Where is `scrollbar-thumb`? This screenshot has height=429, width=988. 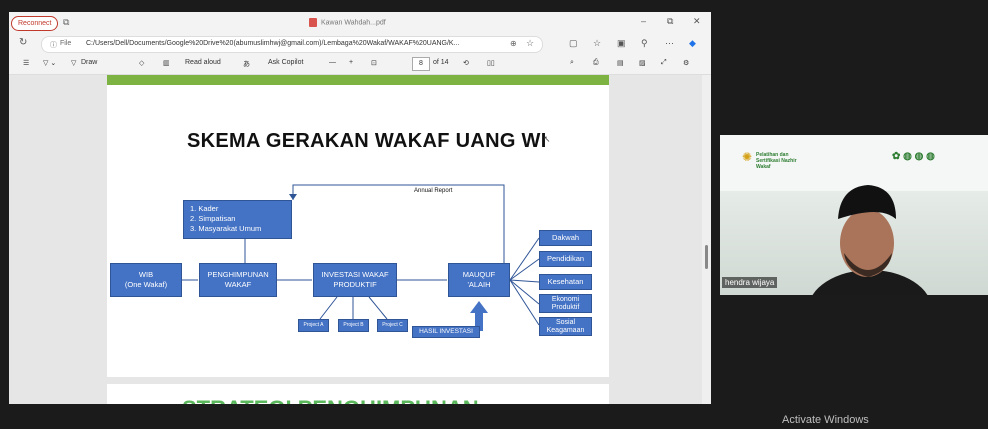
scrollbar-thumb is located at coordinates (706, 257).